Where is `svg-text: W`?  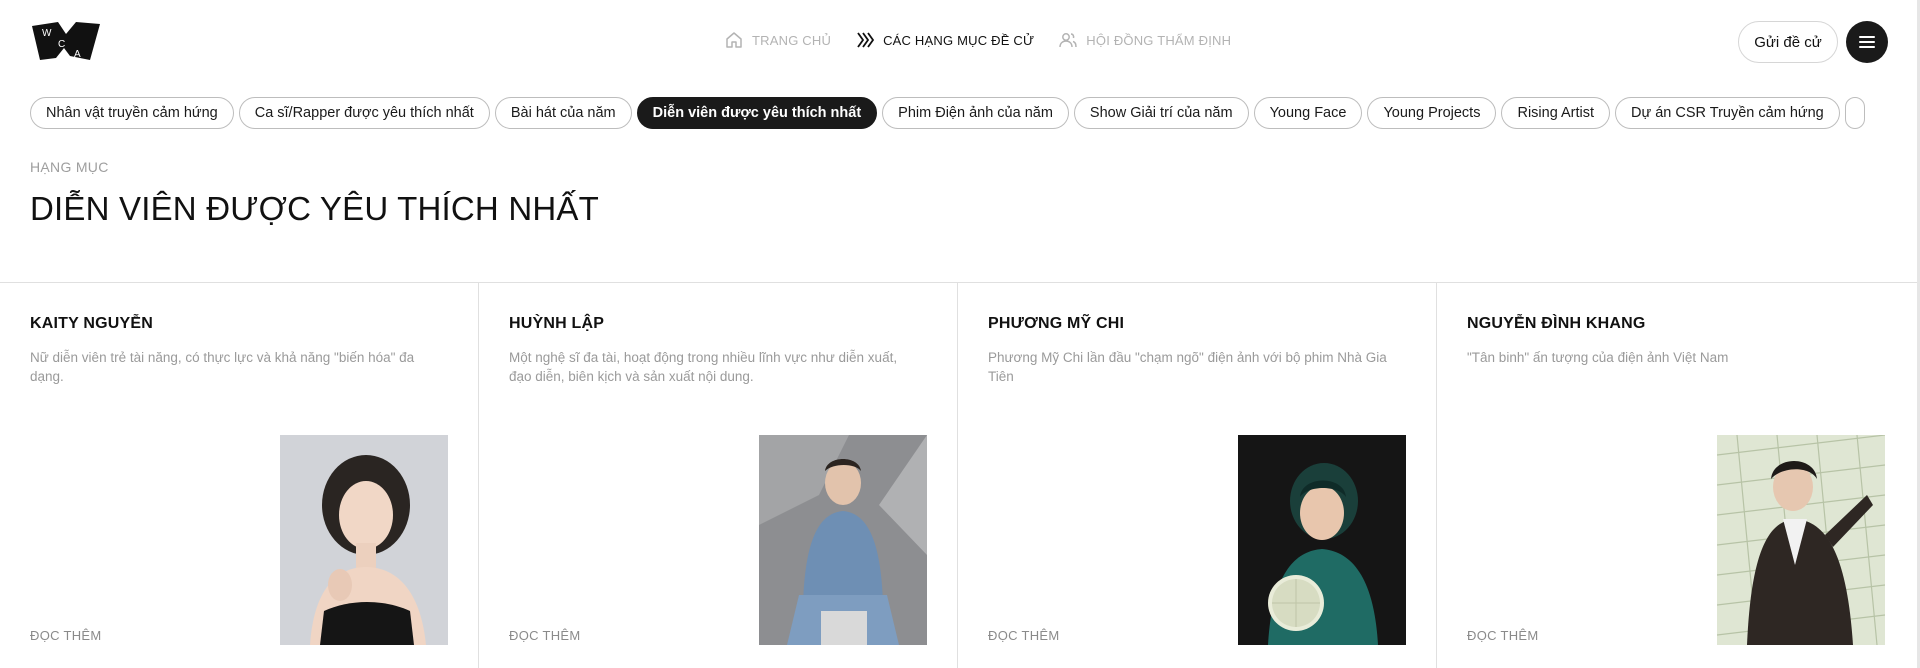
svg-text: W is located at coordinates (47, 33).